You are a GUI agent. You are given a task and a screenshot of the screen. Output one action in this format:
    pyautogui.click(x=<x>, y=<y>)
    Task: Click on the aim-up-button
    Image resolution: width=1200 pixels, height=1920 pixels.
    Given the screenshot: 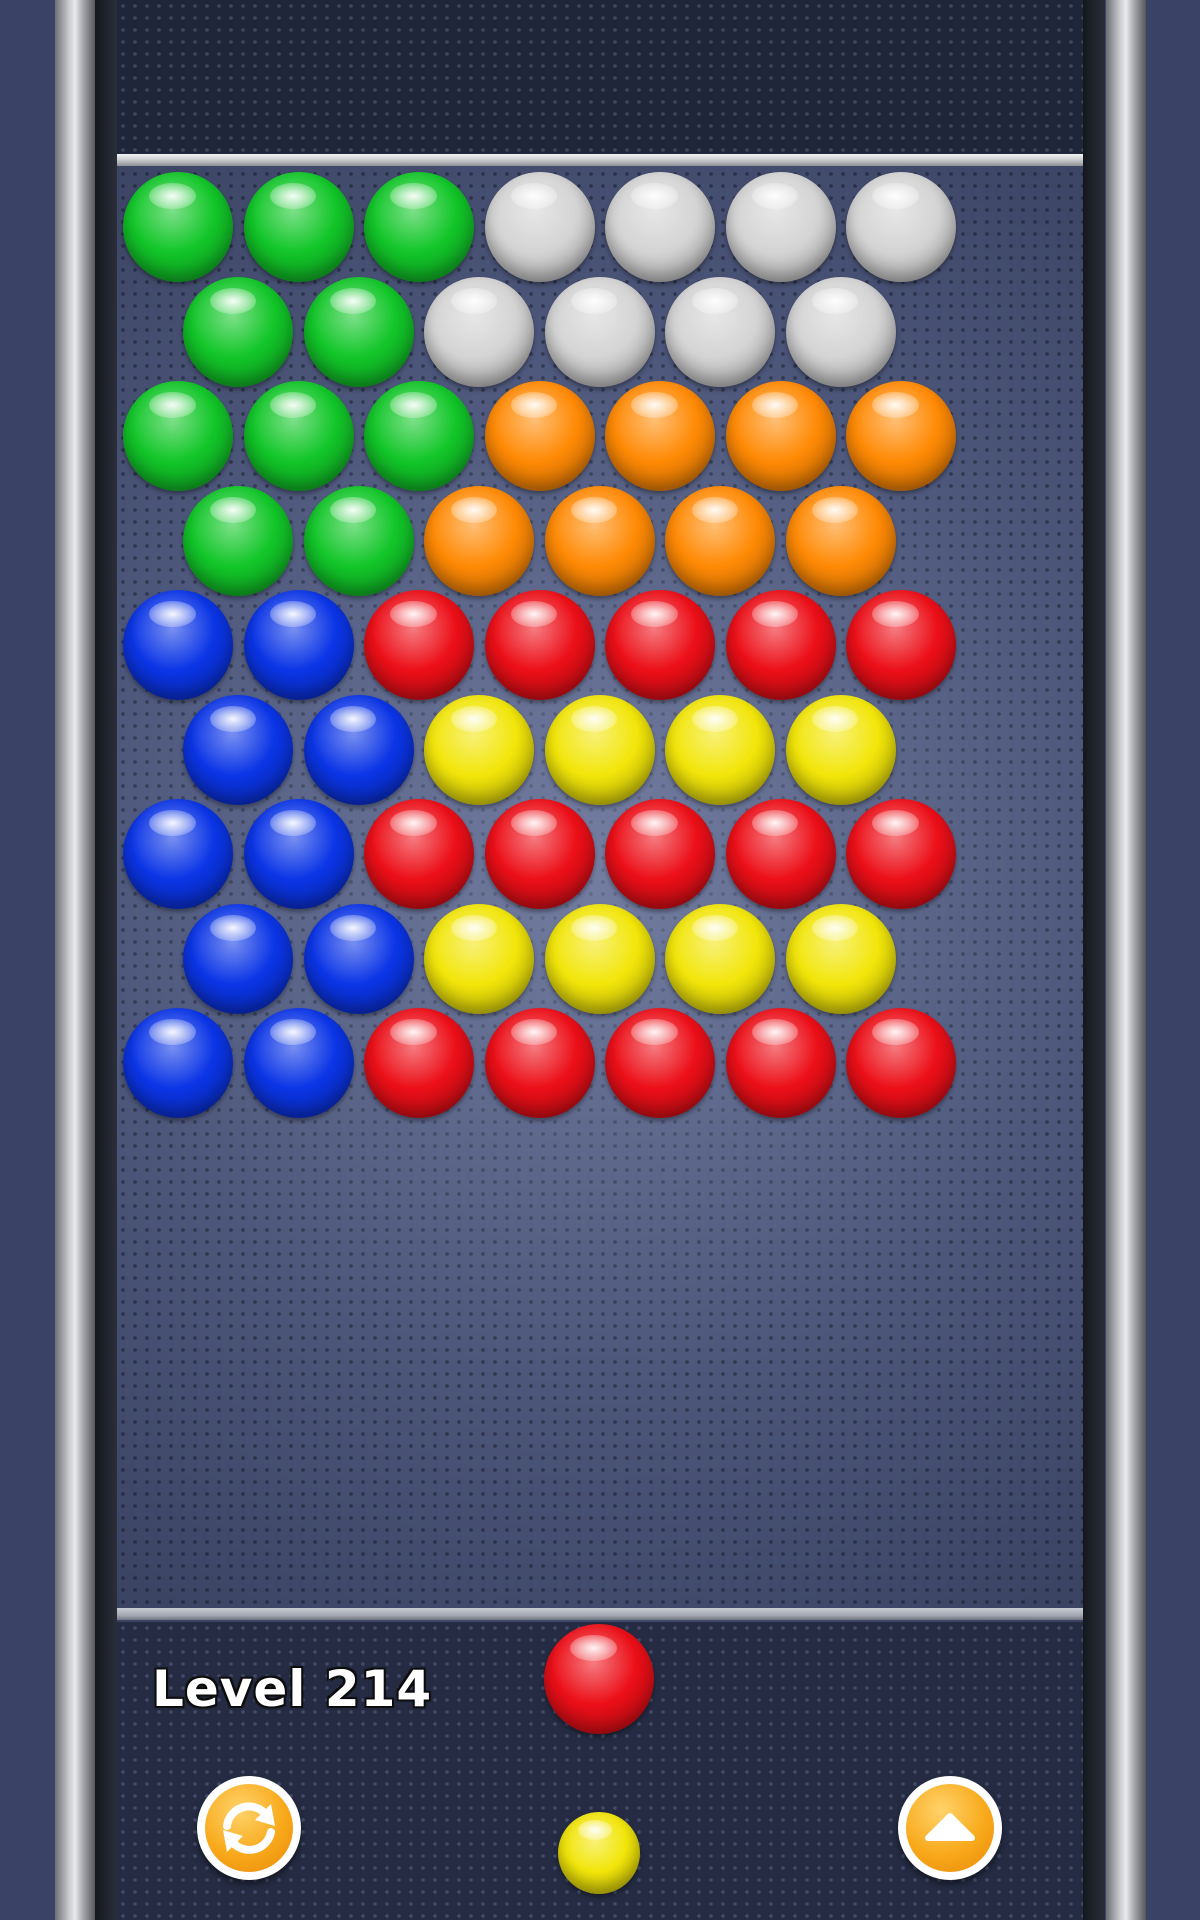 What is the action you would take?
    pyautogui.click(x=950, y=1828)
    